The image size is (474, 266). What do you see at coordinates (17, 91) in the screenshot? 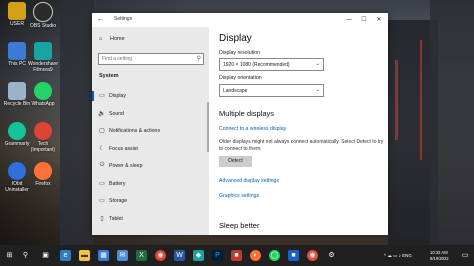
I see `recycle-bin-icon` at bounding box center [17, 91].